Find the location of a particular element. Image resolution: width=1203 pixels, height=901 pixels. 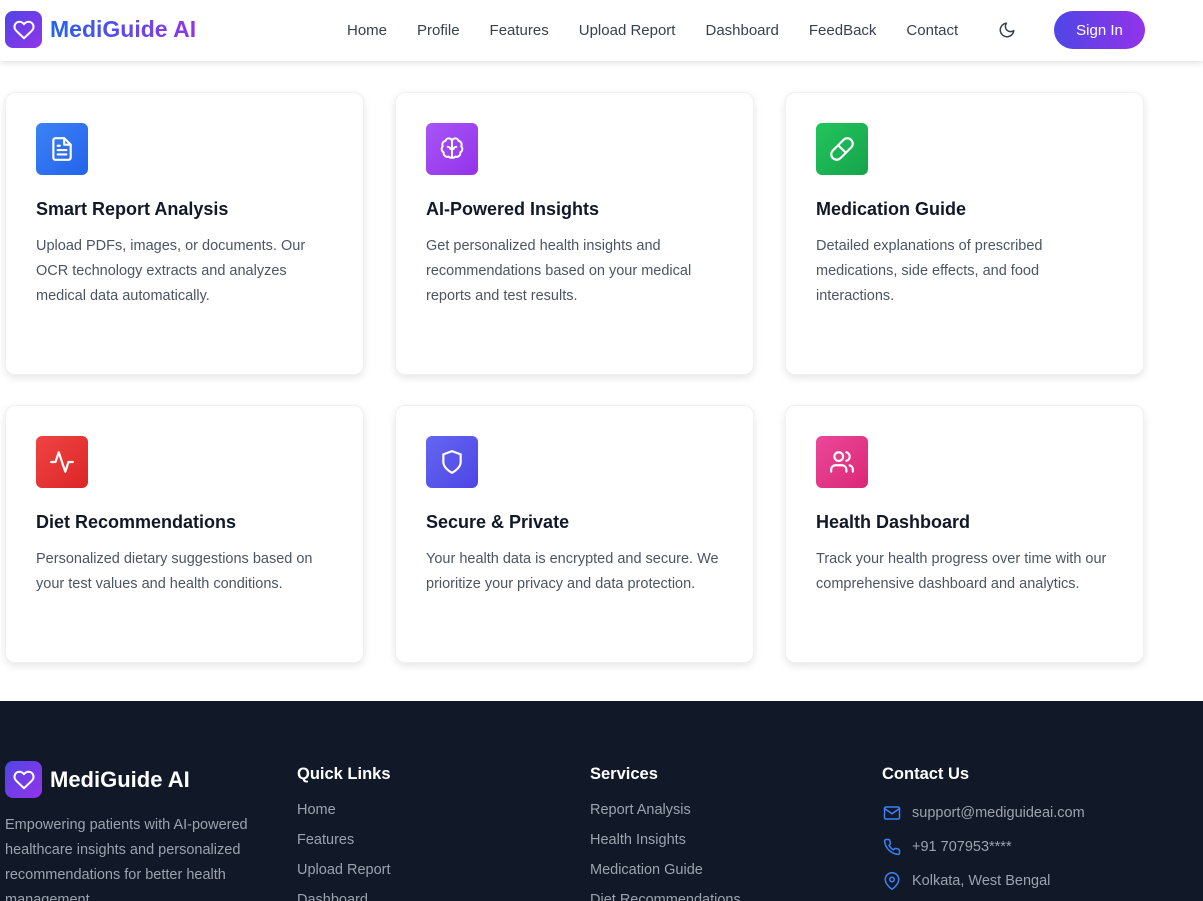

users-icon is located at coordinates (842, 462).